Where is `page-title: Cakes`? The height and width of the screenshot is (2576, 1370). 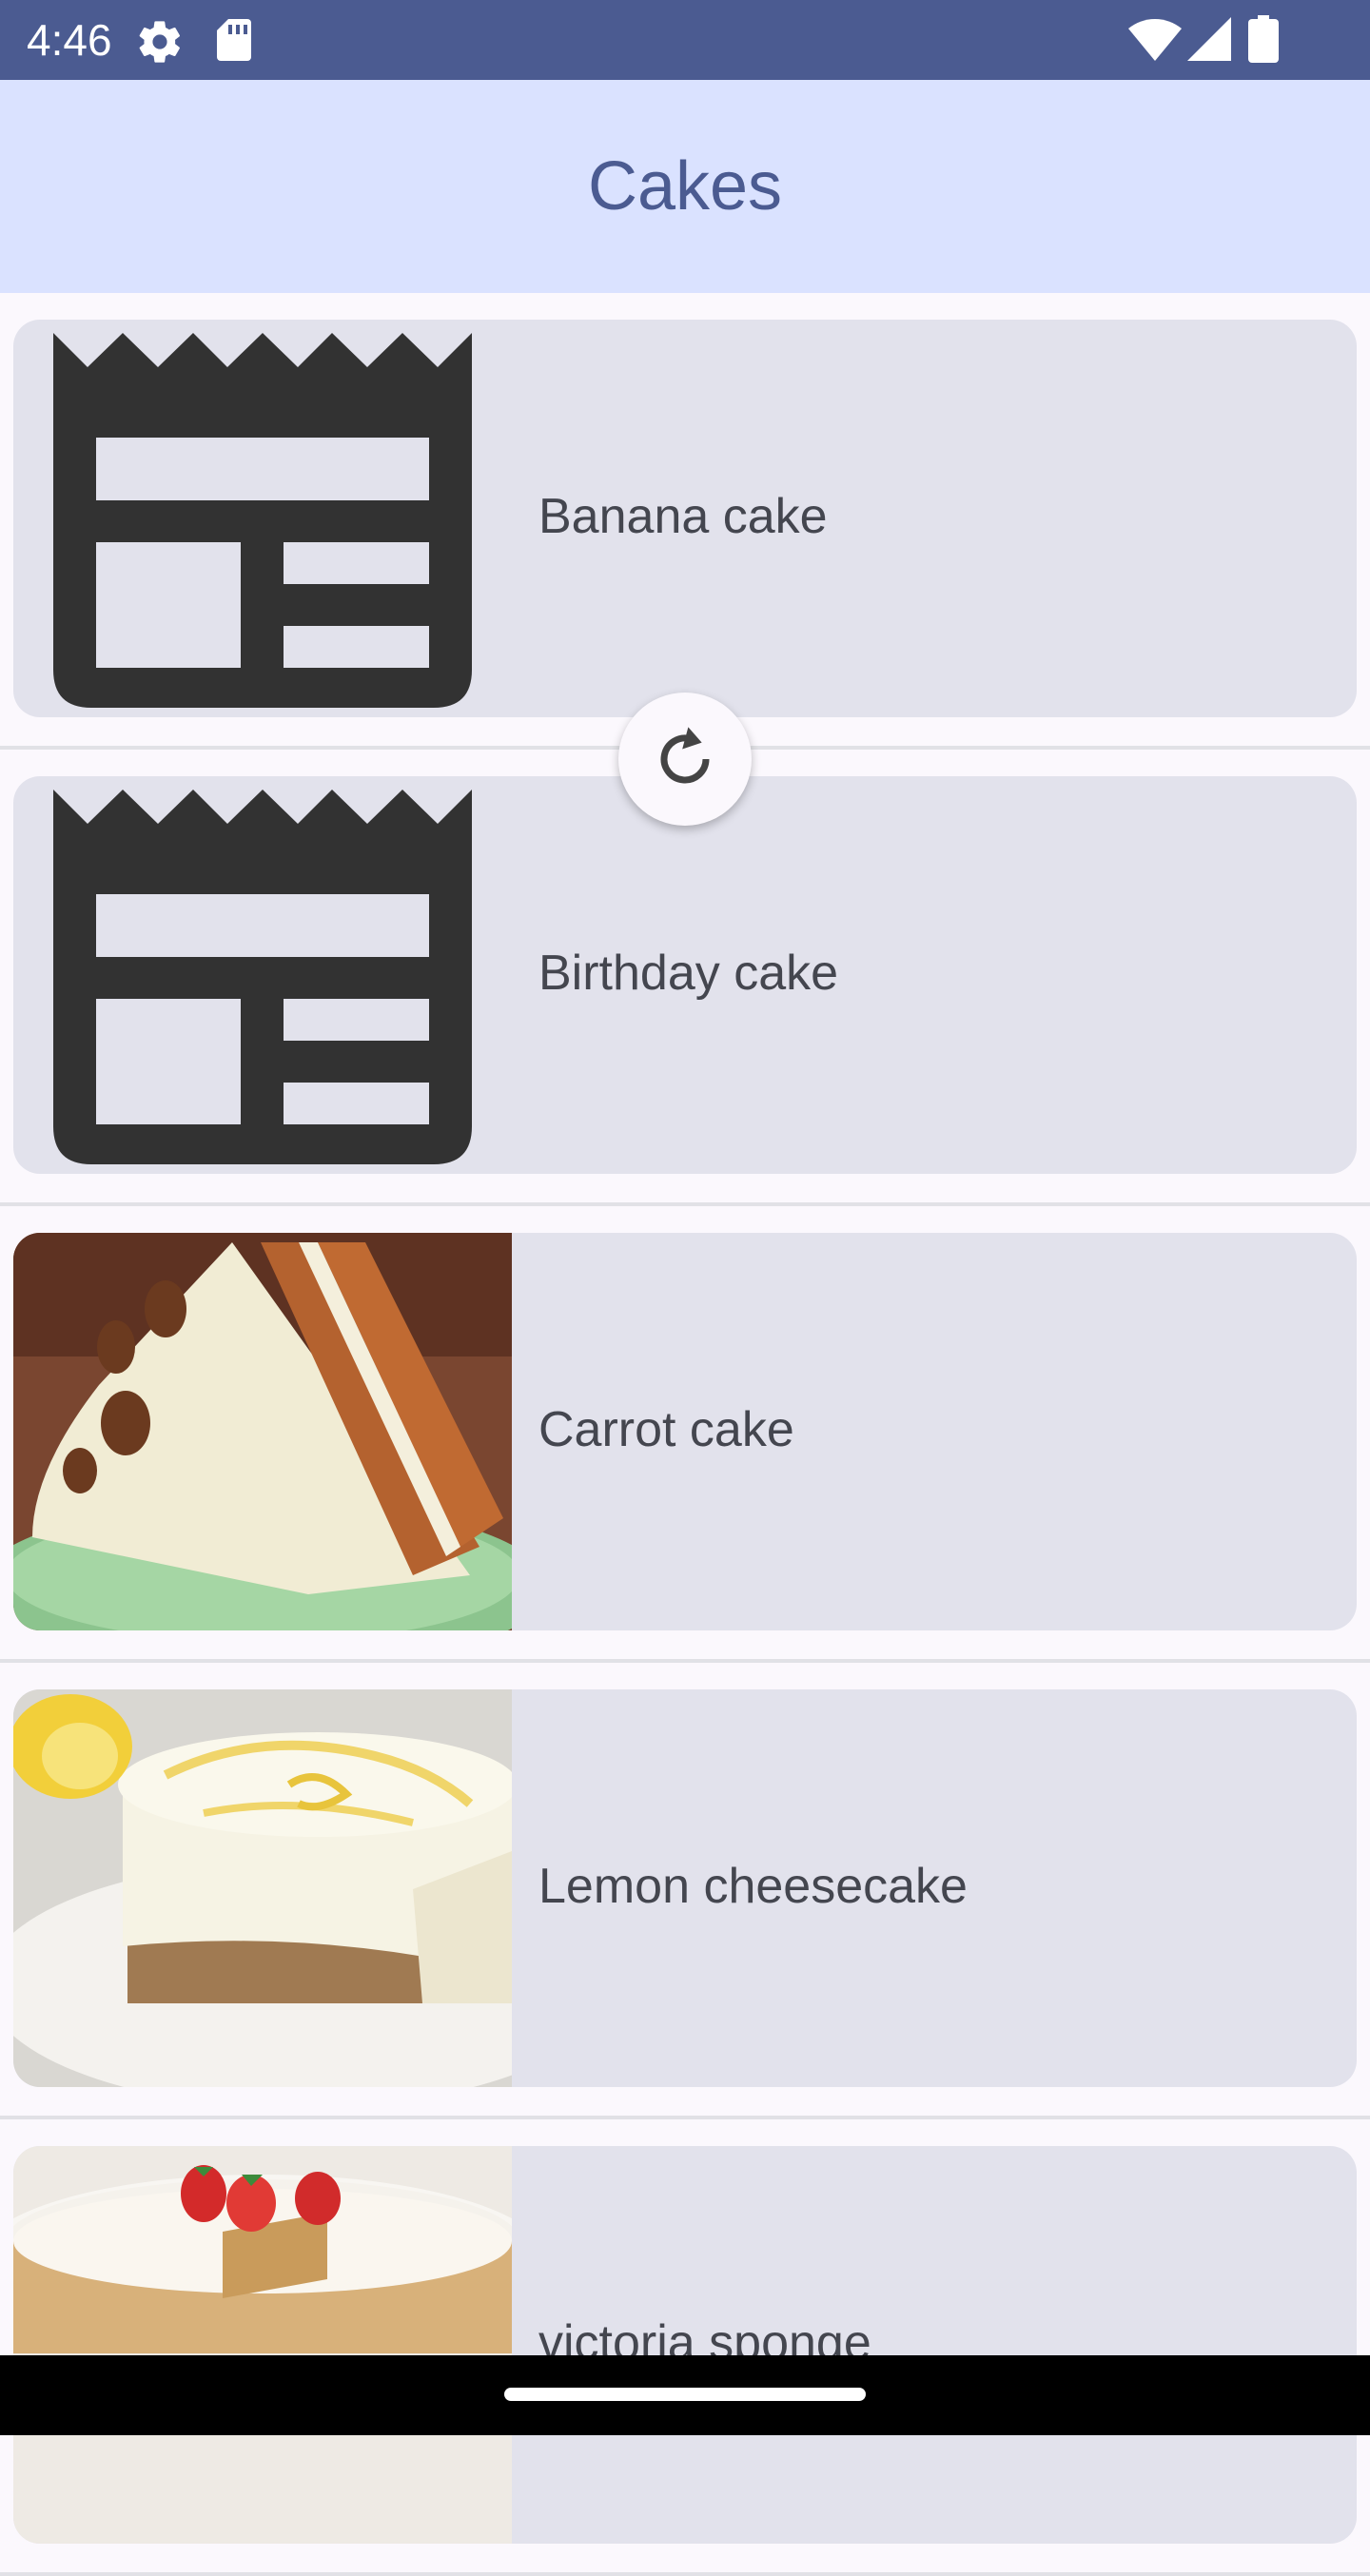 page-title: Cakes is located at coordinates (685, 186).